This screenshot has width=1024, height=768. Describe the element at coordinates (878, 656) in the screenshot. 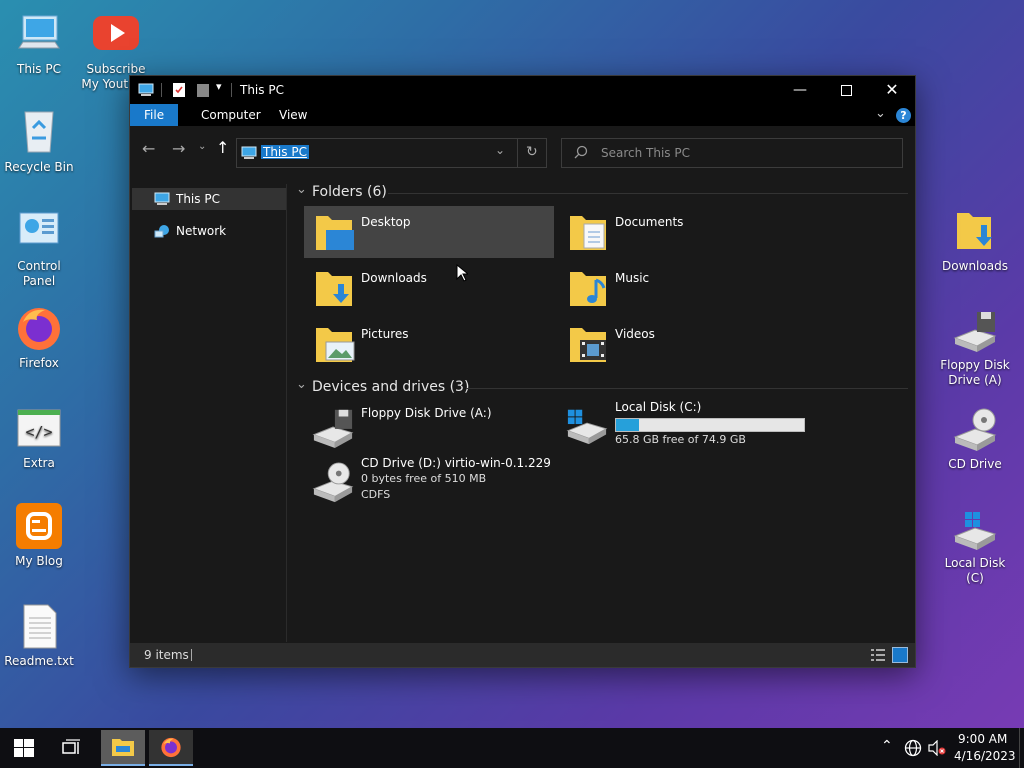

I see `details-view-icon` at that location.